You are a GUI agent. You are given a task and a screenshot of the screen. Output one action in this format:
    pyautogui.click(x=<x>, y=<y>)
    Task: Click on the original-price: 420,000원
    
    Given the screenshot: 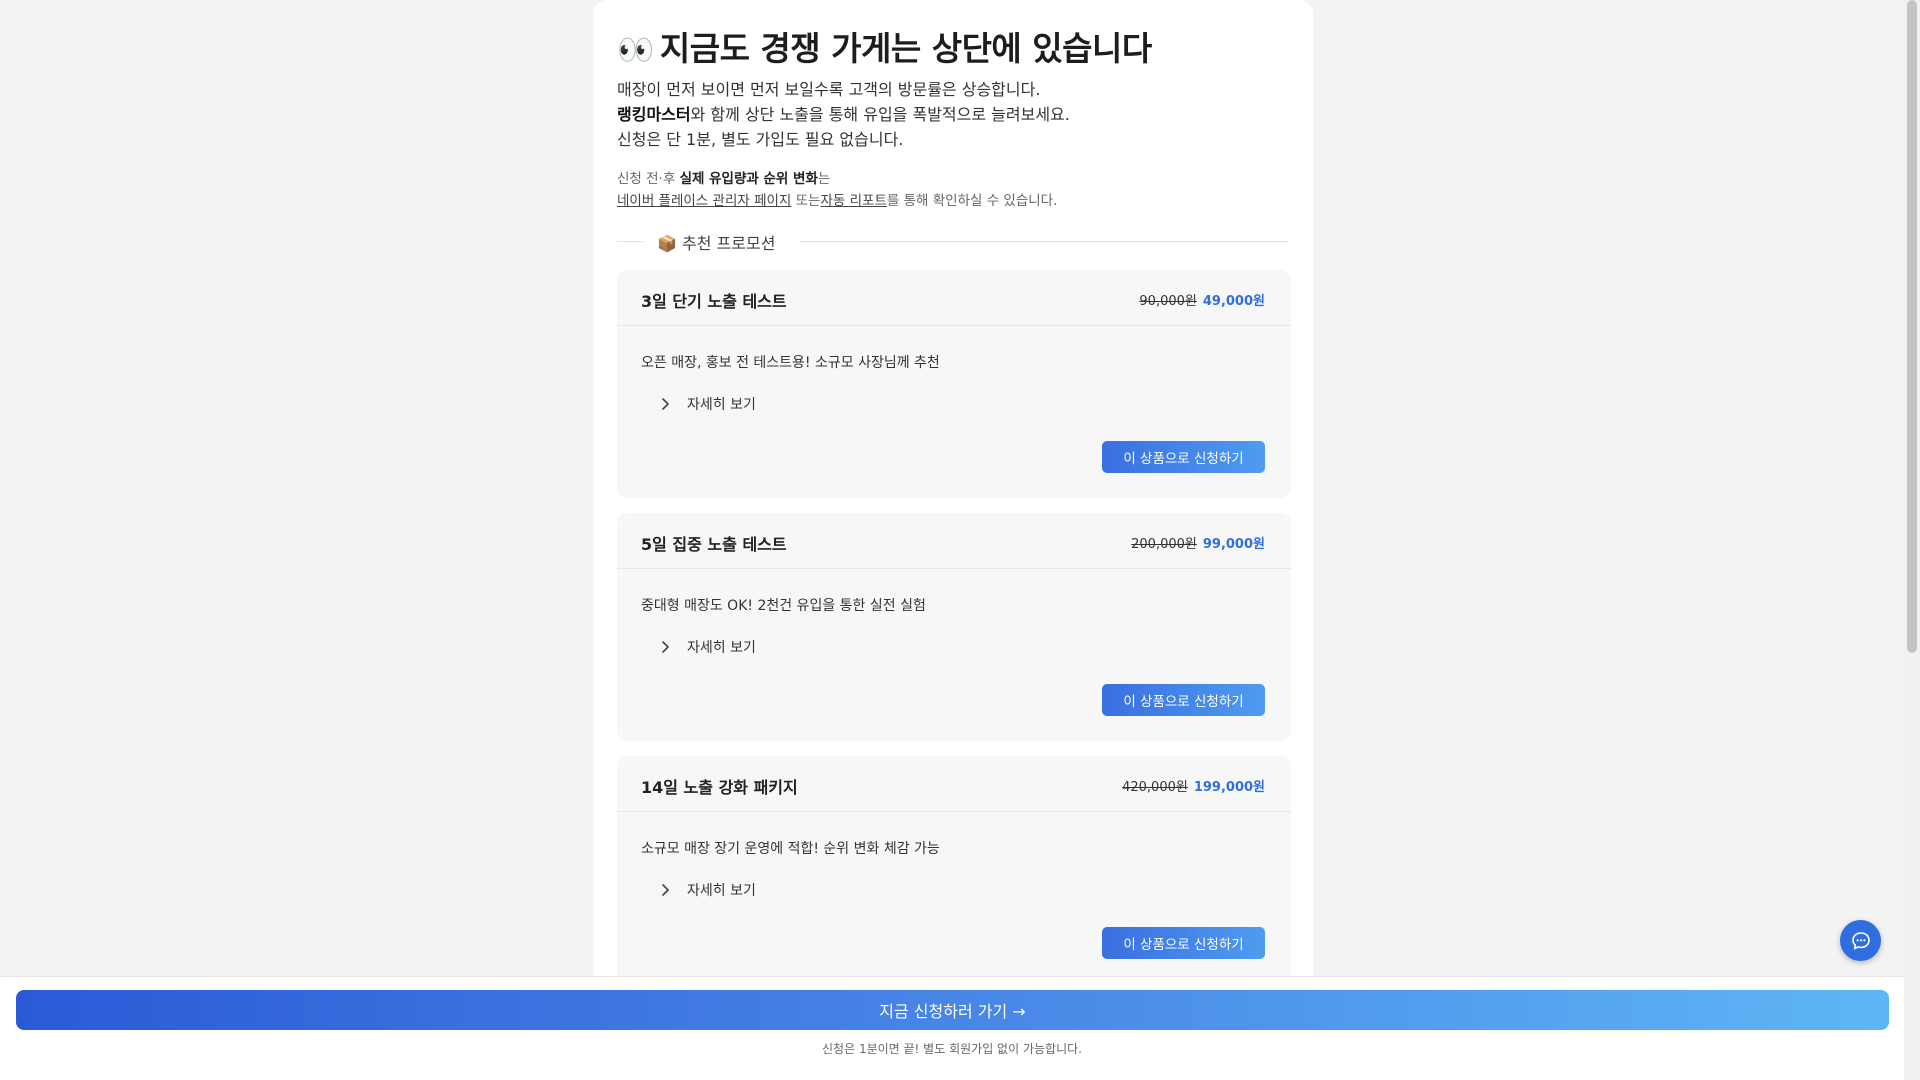 What is the action you would take?
    pyautogui.click(x=1155, y=787)
    